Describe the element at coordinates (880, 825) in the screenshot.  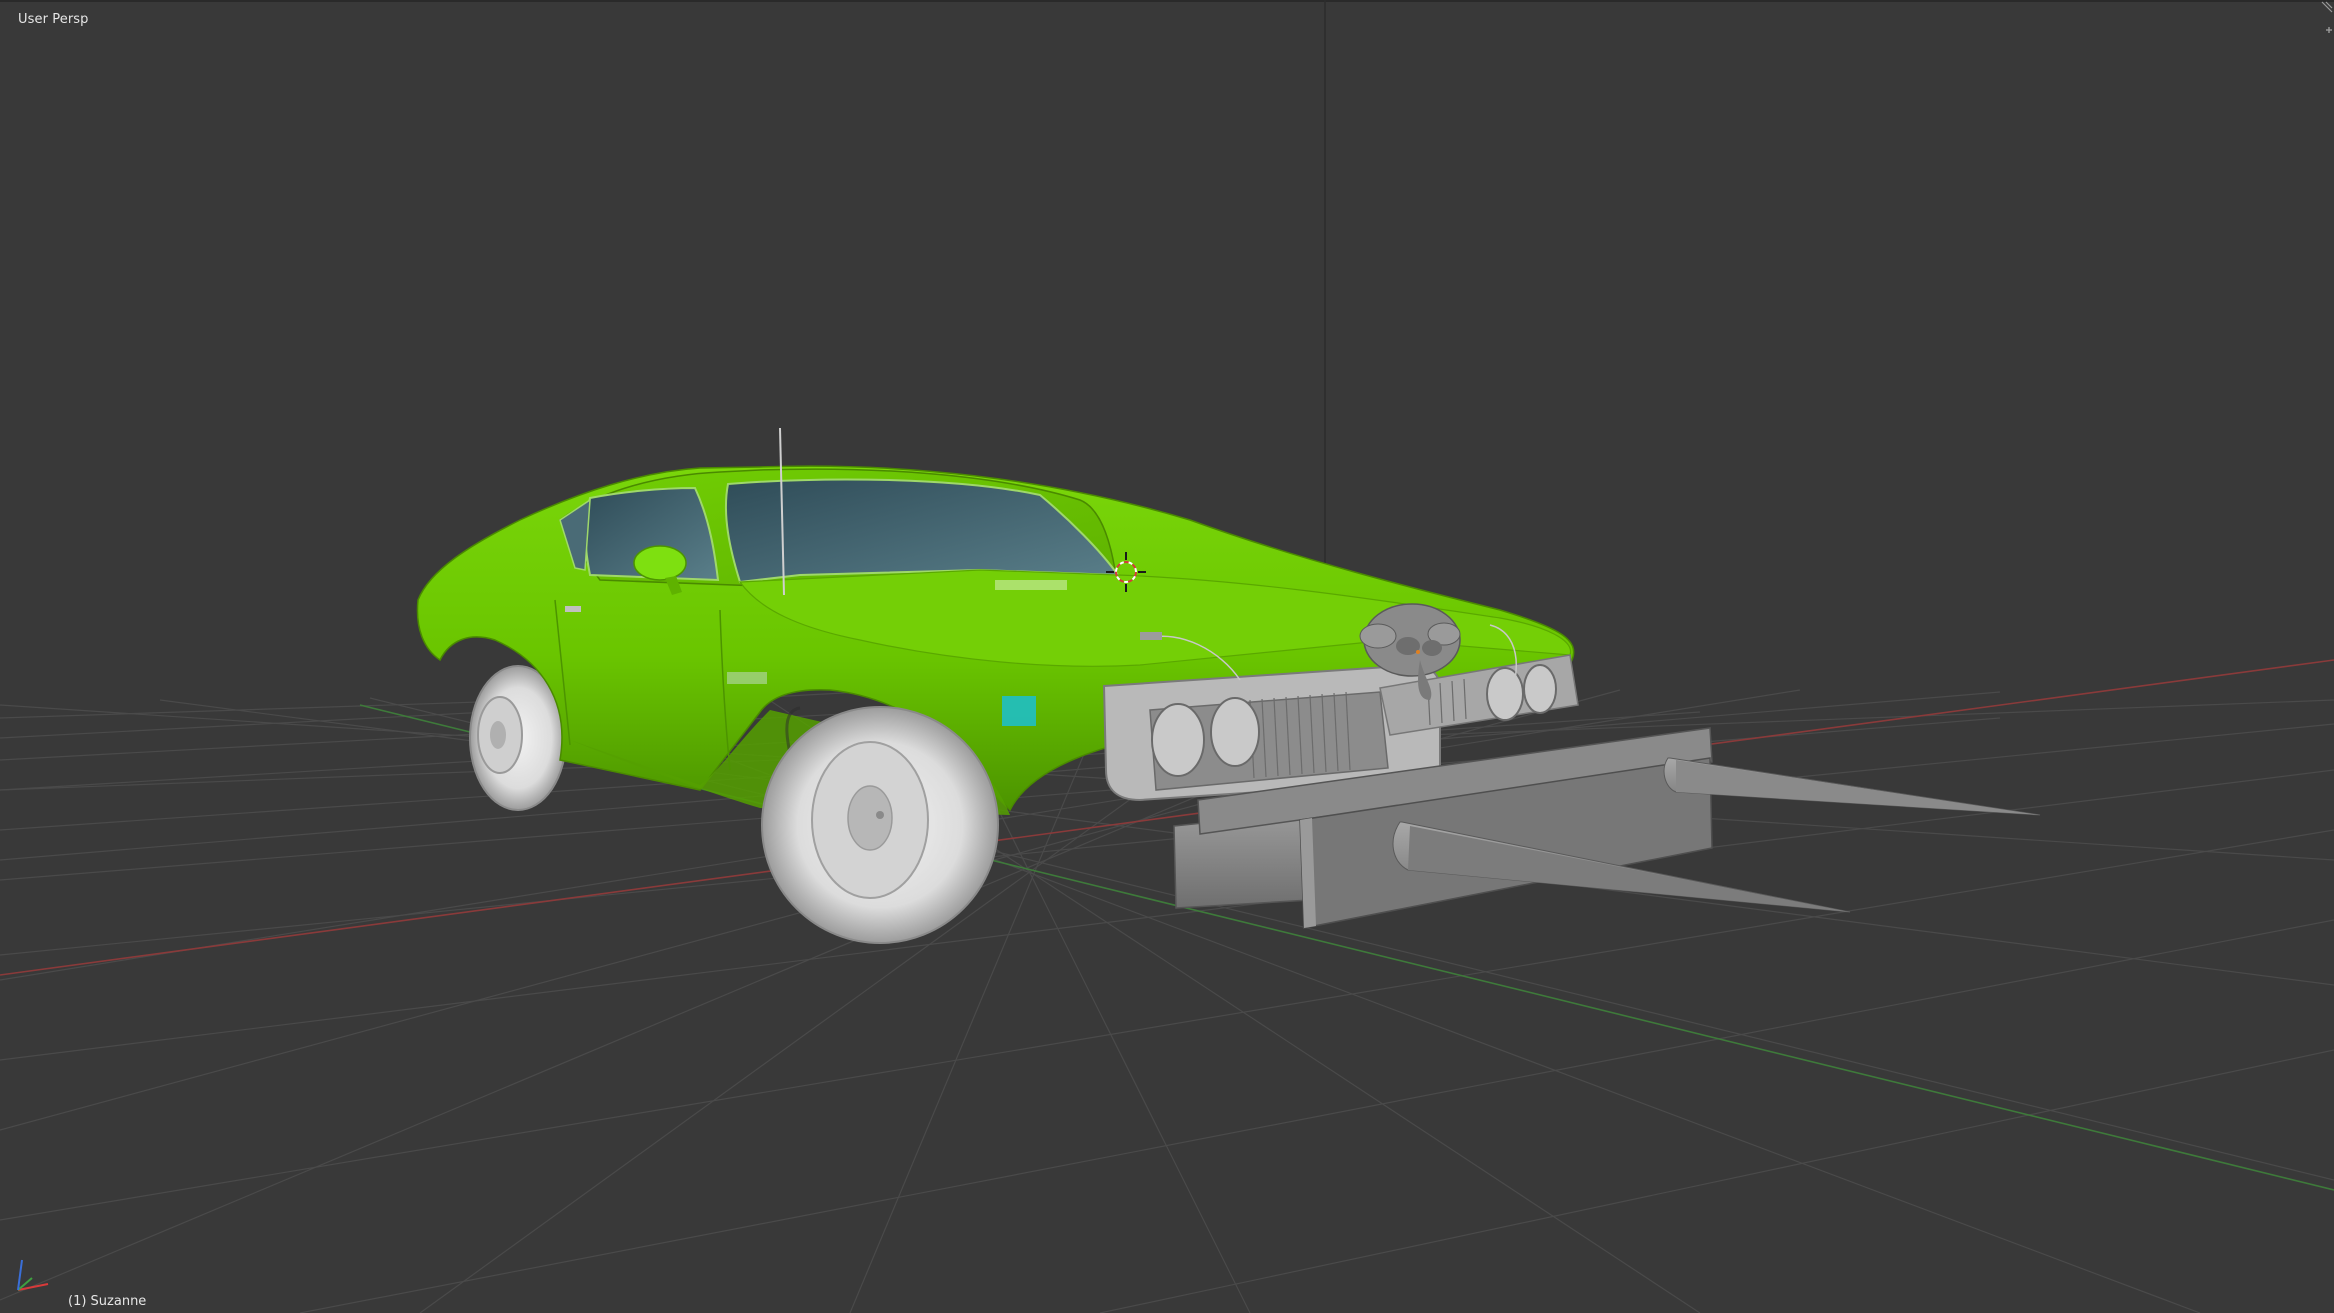
I see `front-wheel` at that location.